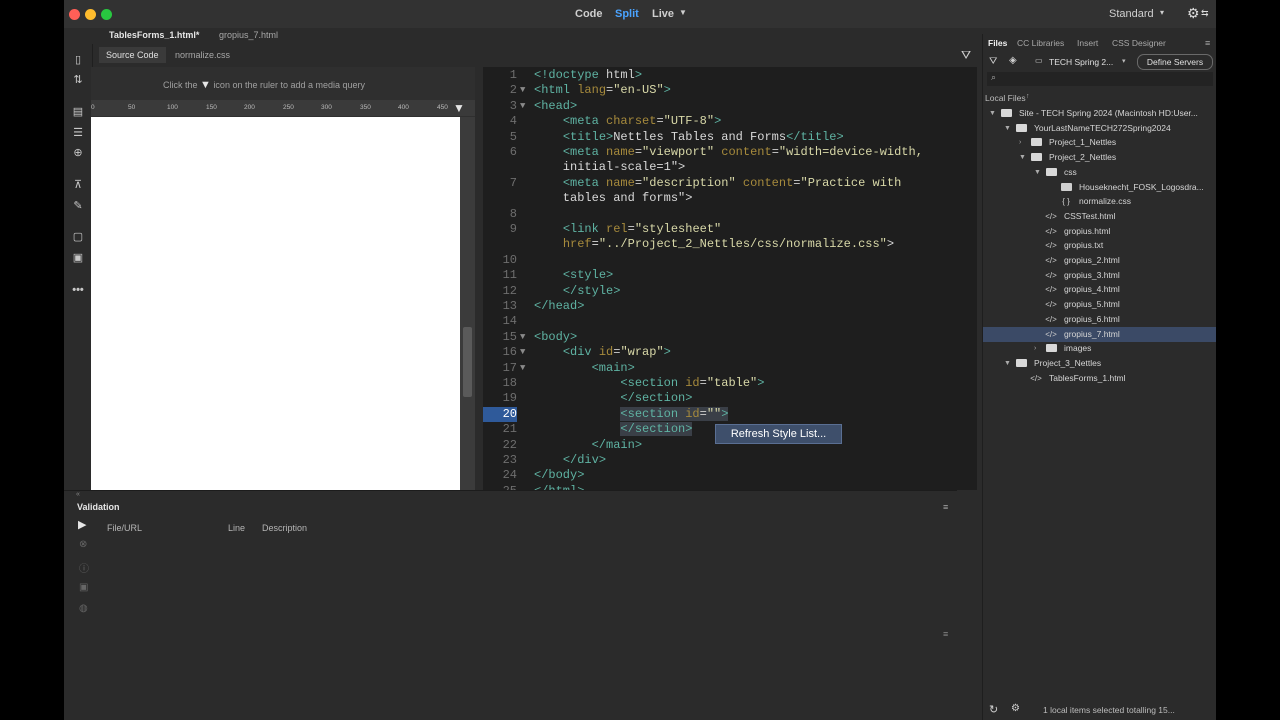 The width and height of the screenshot is (1280, 720). Describe the element at coordinates (730, 167) in the screenshot. I see `code-line: initial-scale=1">` at that location.